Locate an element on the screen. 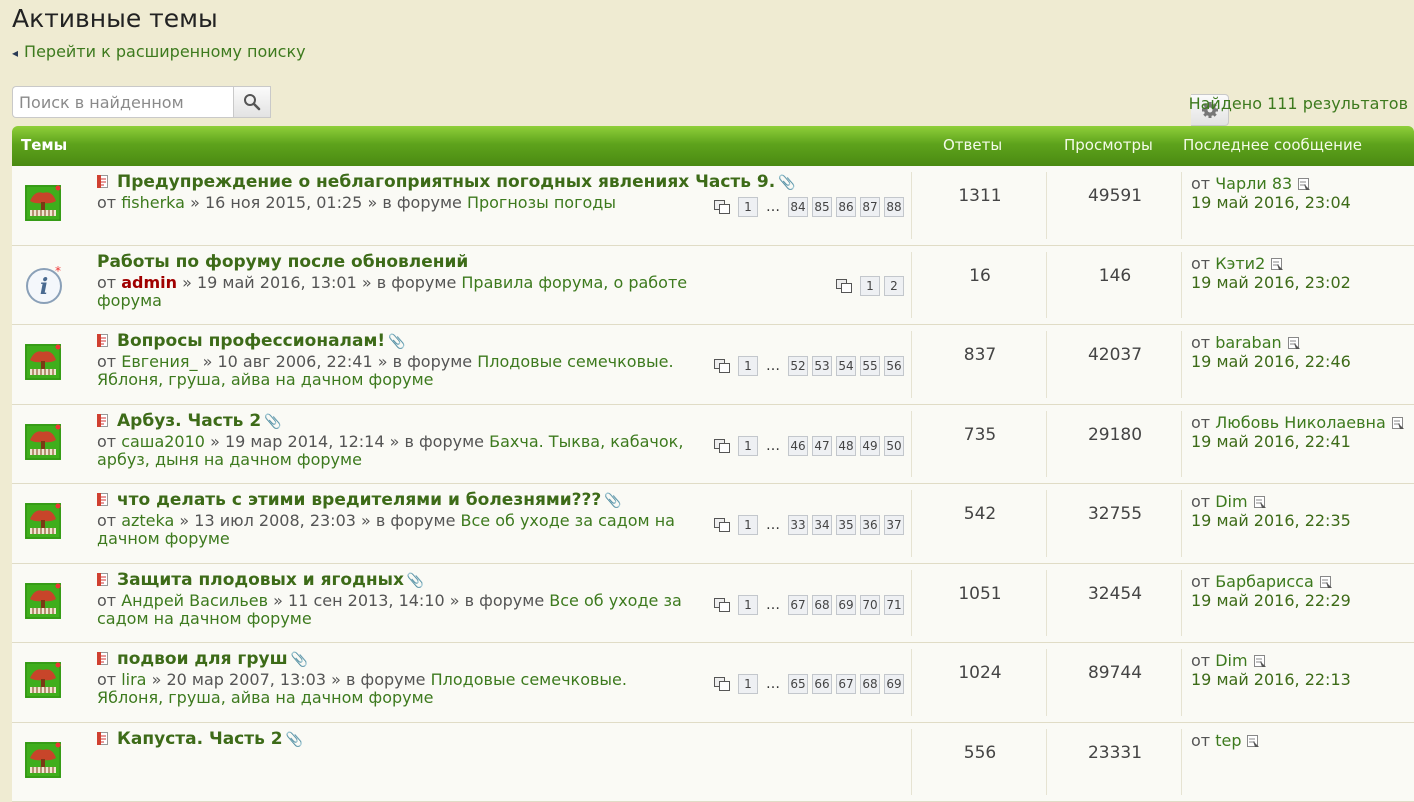  page-link: 2 is located at coordinates (894, 286).